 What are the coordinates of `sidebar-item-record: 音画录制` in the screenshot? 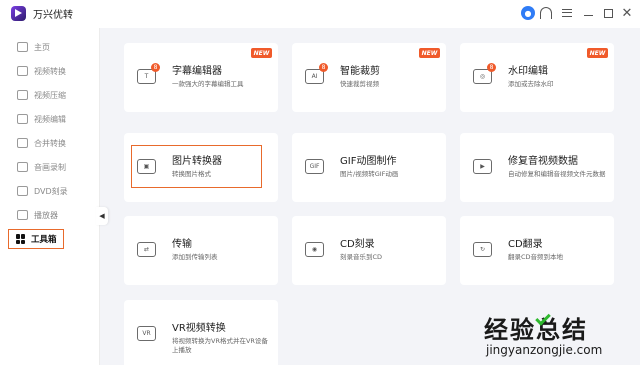 It's located at (51, 167).